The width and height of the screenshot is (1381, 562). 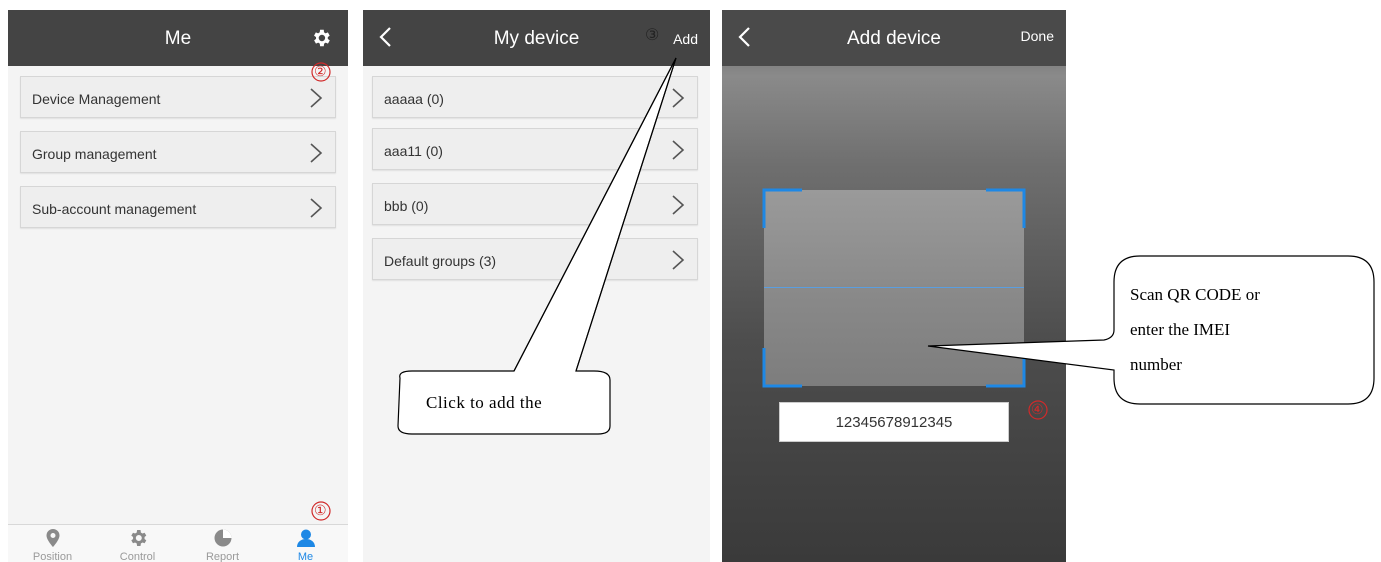 What do you see at coordinates (484, 402) in the screenshot?
I see `callout-add-text: Click to add the` at bounding box center [484, 402].